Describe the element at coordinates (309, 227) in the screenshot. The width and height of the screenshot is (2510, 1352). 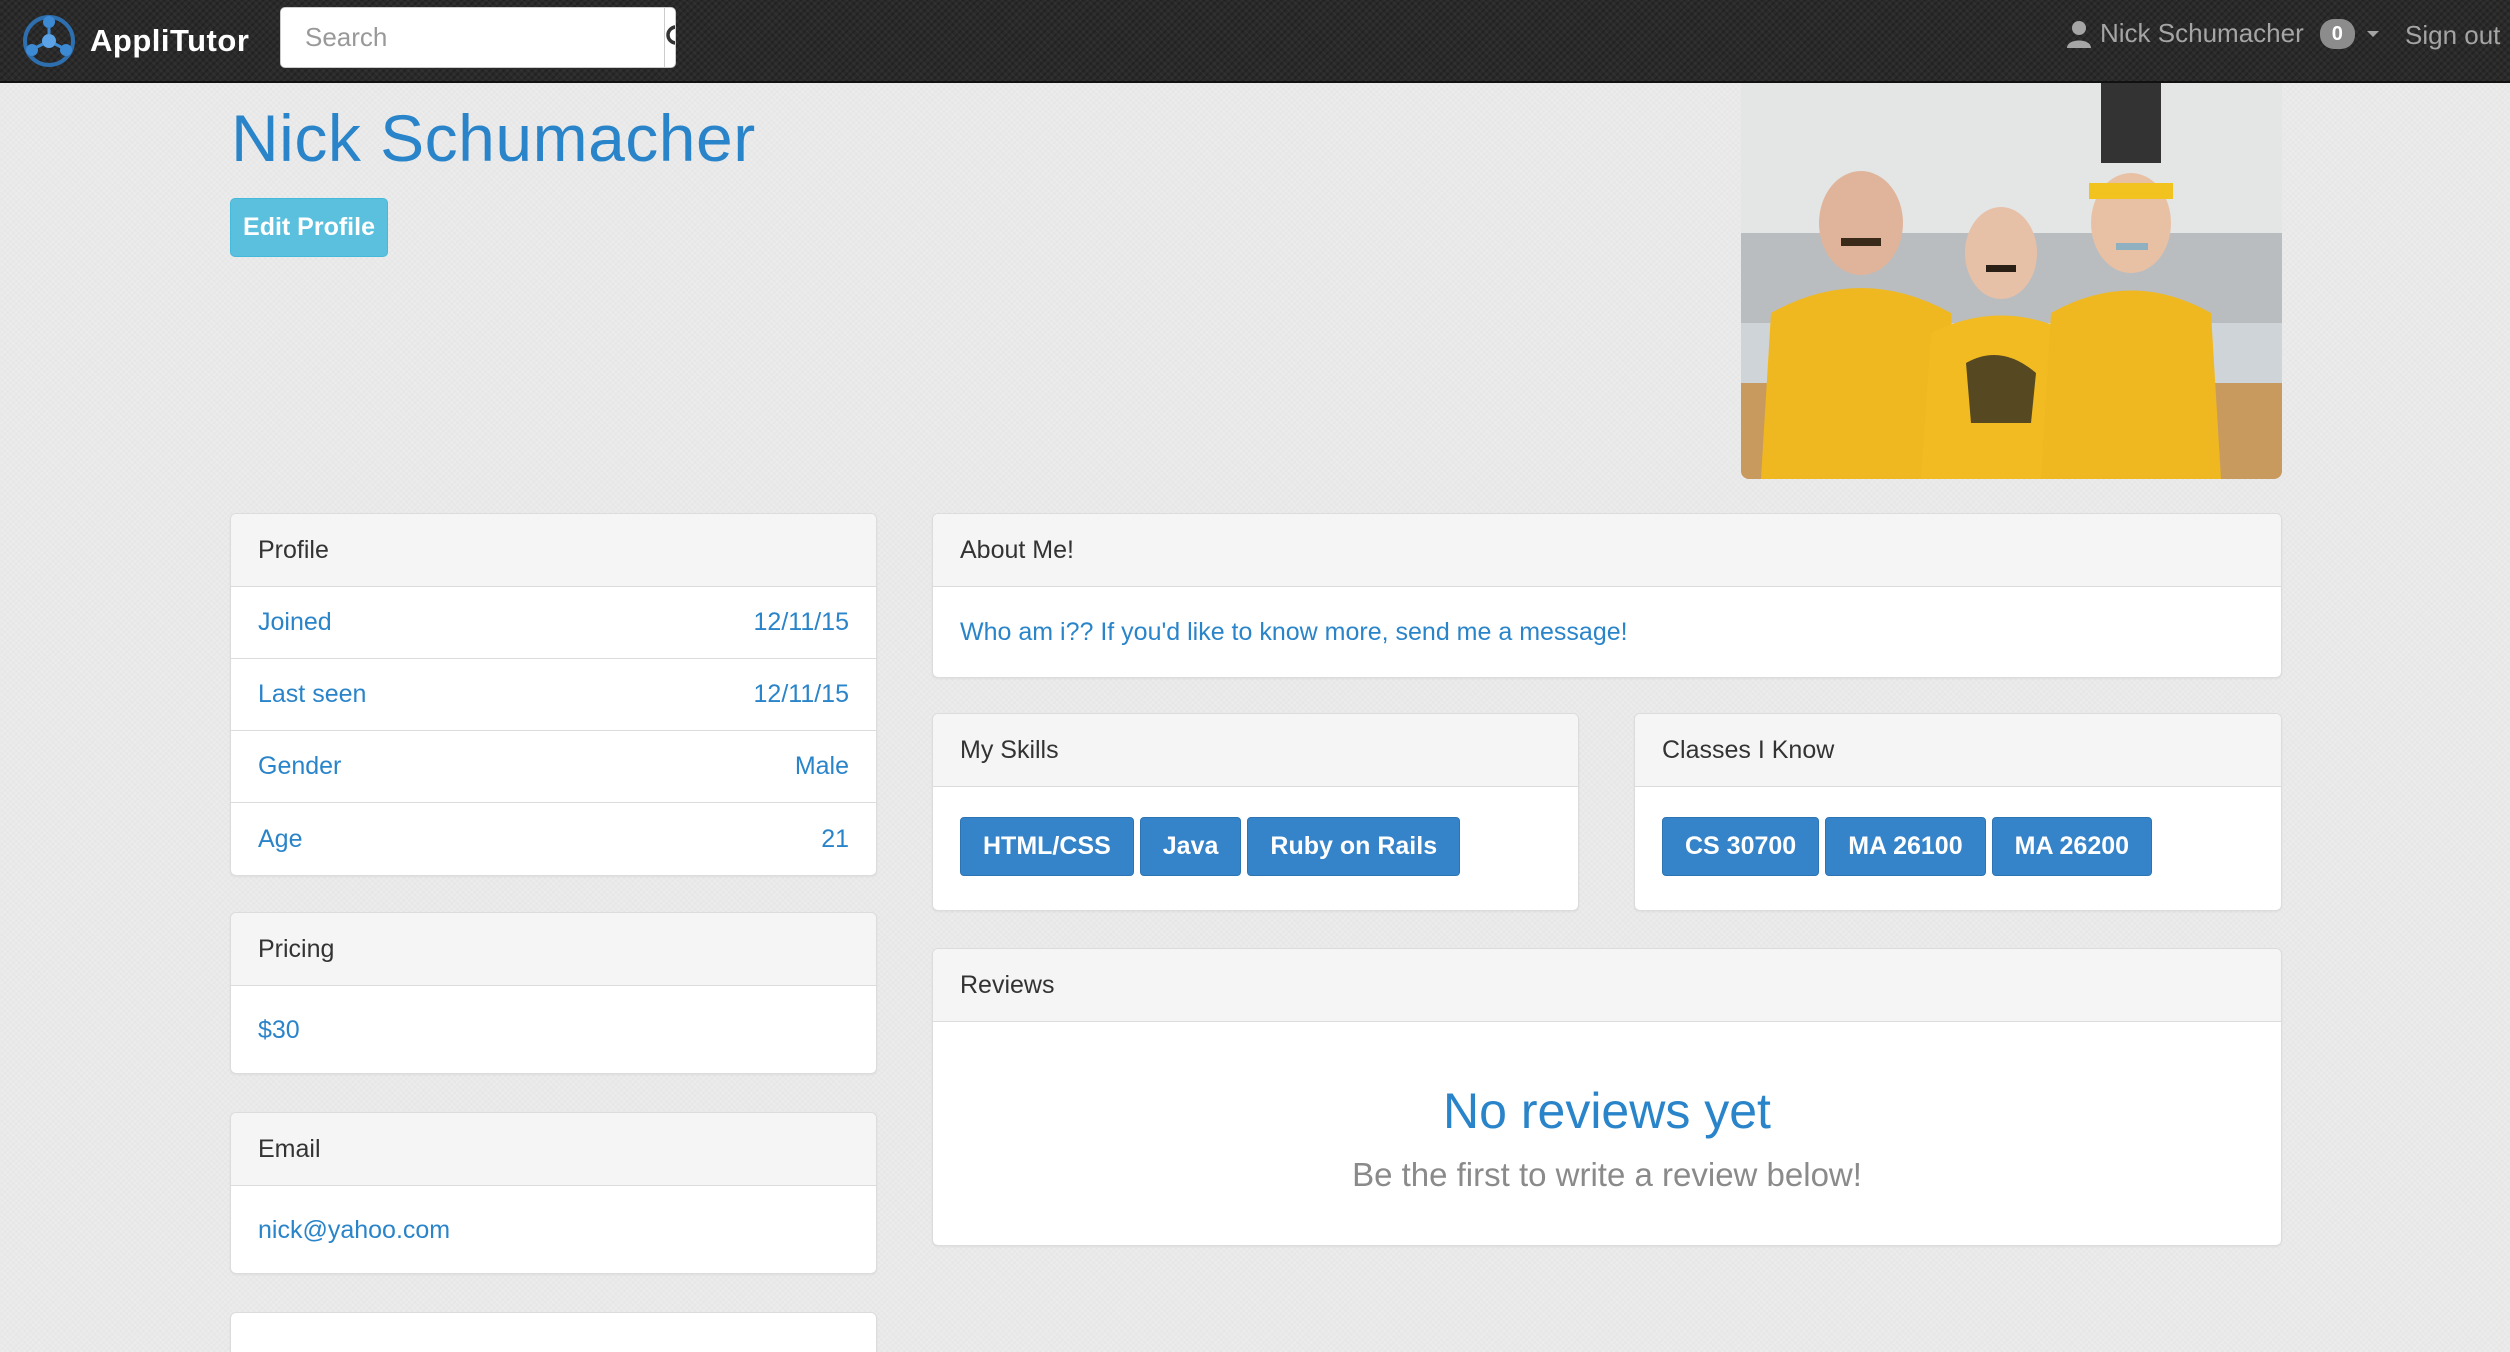
I see `edit-profile-button: Edit Profile` at that location.